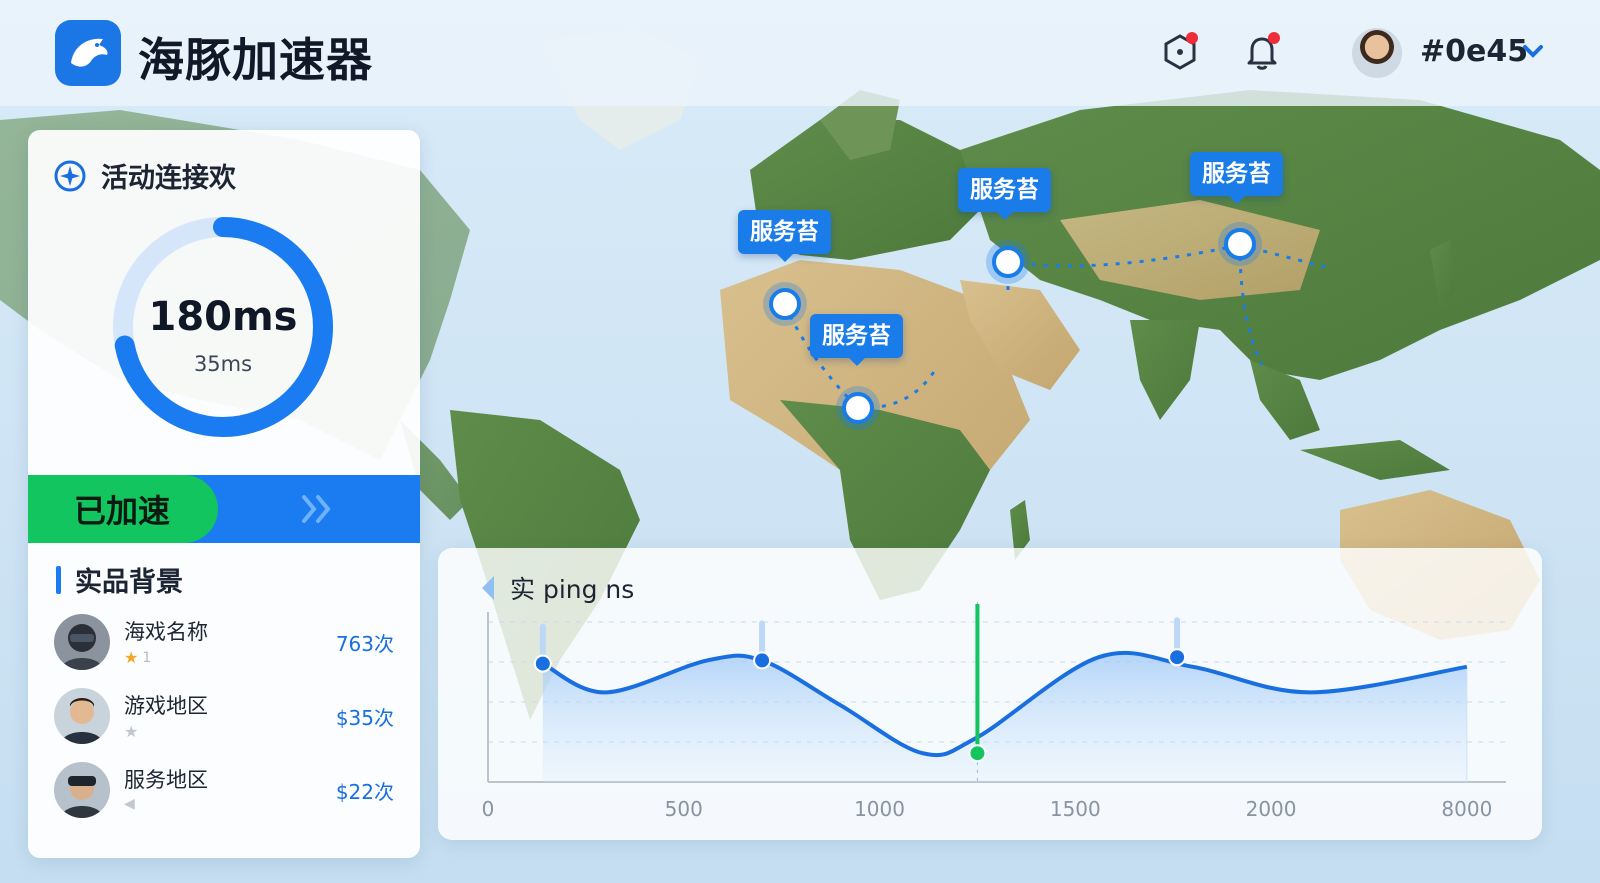 The width and height of the screenshot is (1600, 883). What do you see at coordinates (684, 809) in the screenshot?
I see `x-tick-label: 500` at bounding box center [684, 809].